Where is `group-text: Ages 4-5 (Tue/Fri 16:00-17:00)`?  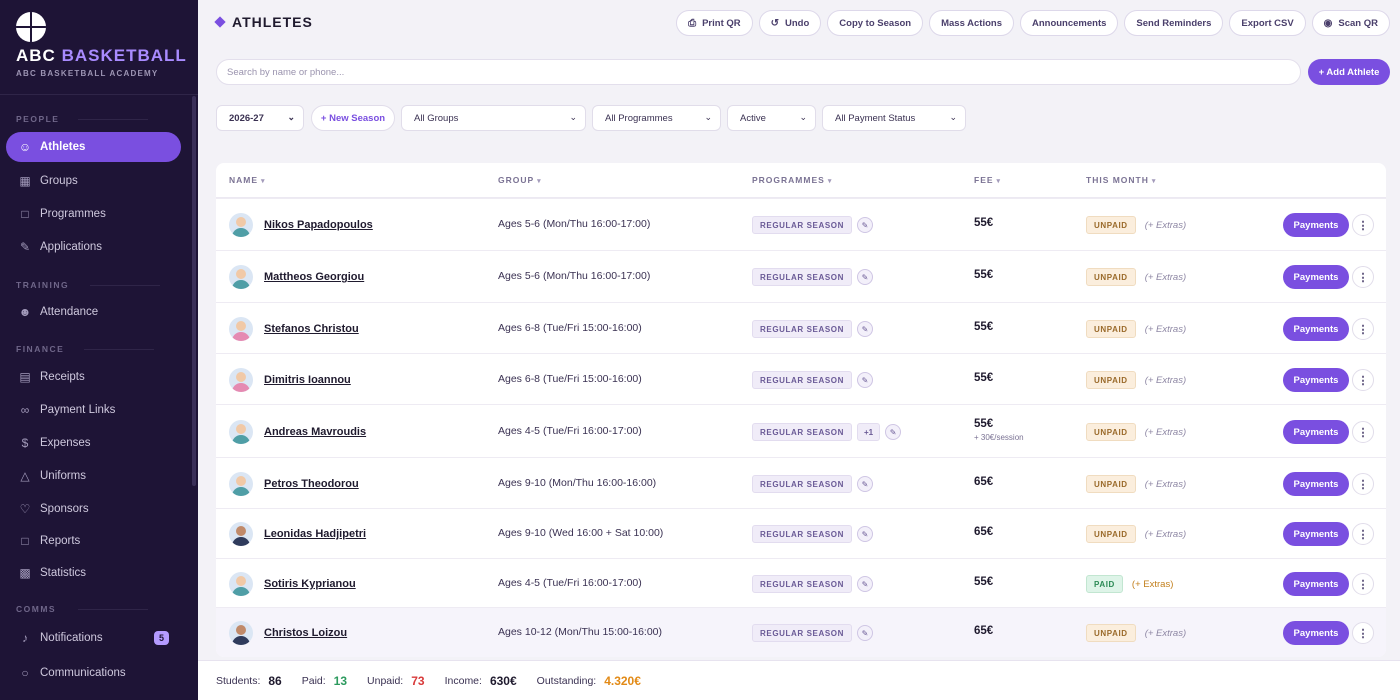
group-text: Ages 4-5 (Tue/Fri 16:00-17:00) is located at coordinates (570, 583).